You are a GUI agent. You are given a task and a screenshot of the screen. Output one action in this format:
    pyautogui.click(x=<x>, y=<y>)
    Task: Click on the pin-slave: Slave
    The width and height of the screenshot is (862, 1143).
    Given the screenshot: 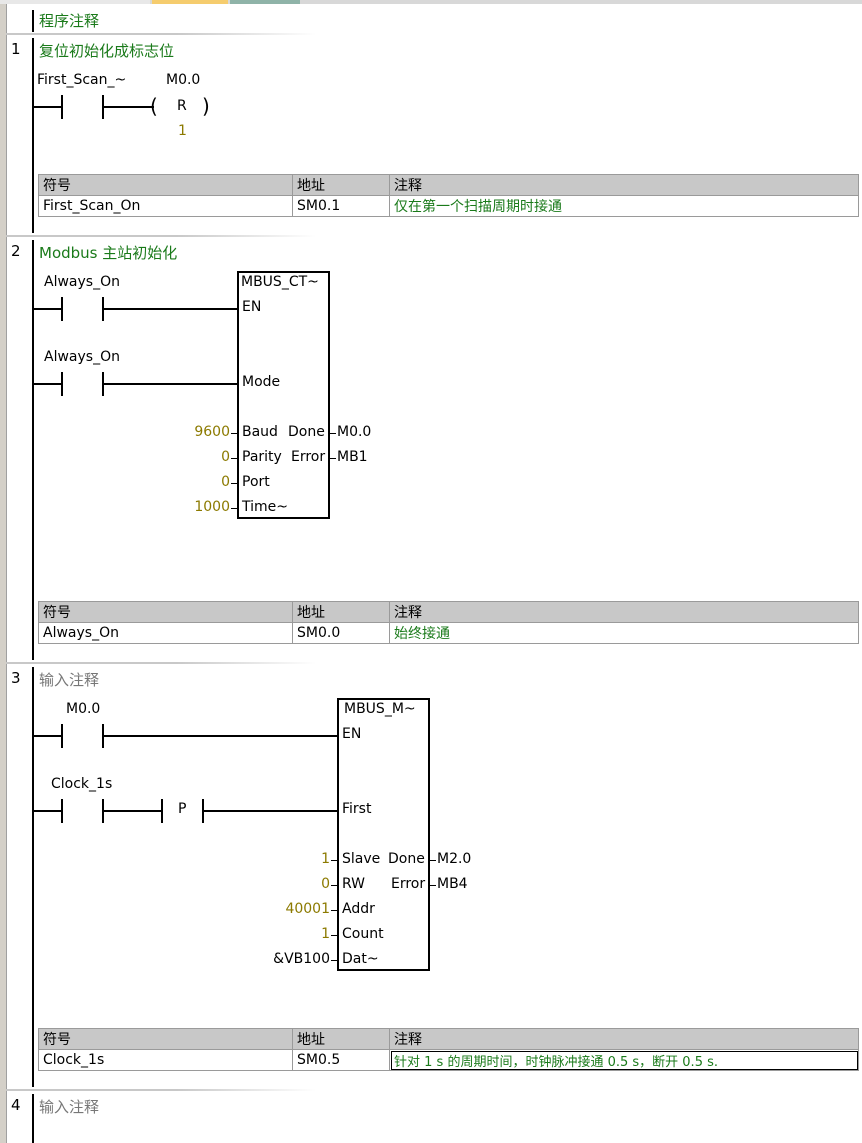 What is the action you would take?
    pyautogui.click(x=361, y=859)
    